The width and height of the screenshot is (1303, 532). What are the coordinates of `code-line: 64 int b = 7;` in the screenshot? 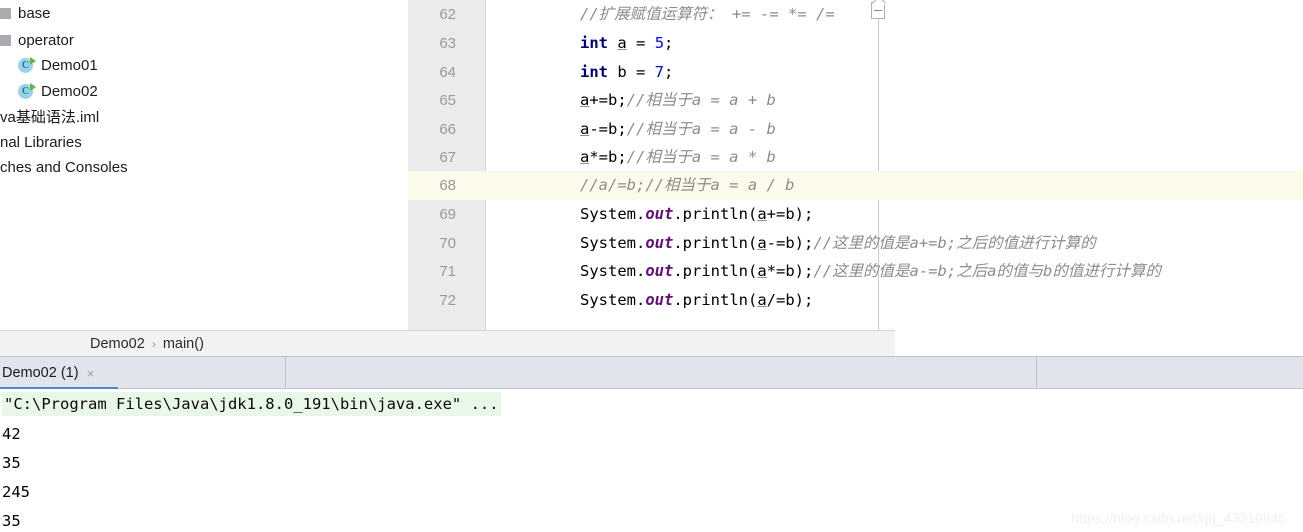 It's located at (855, 72).